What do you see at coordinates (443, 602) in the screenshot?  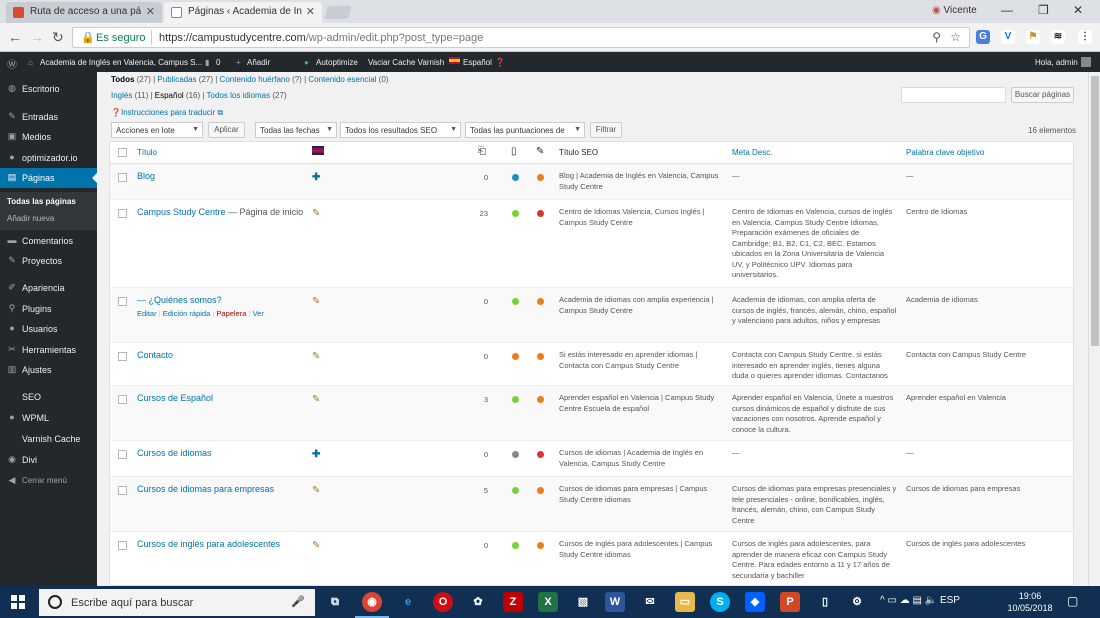 I see `opera-icon: O` at bounding box center [443, 602].